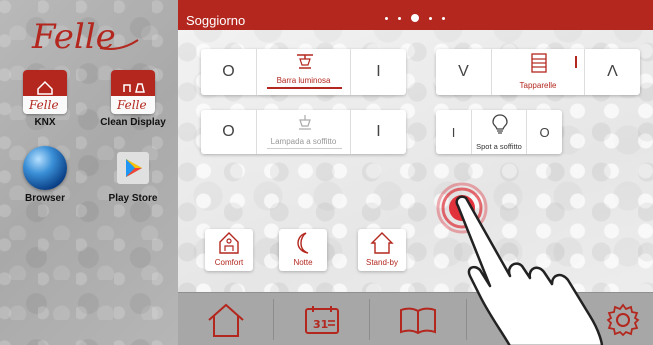 The image size is (653, 345). I want to click on lampada-state-underline, so click(304, 148).